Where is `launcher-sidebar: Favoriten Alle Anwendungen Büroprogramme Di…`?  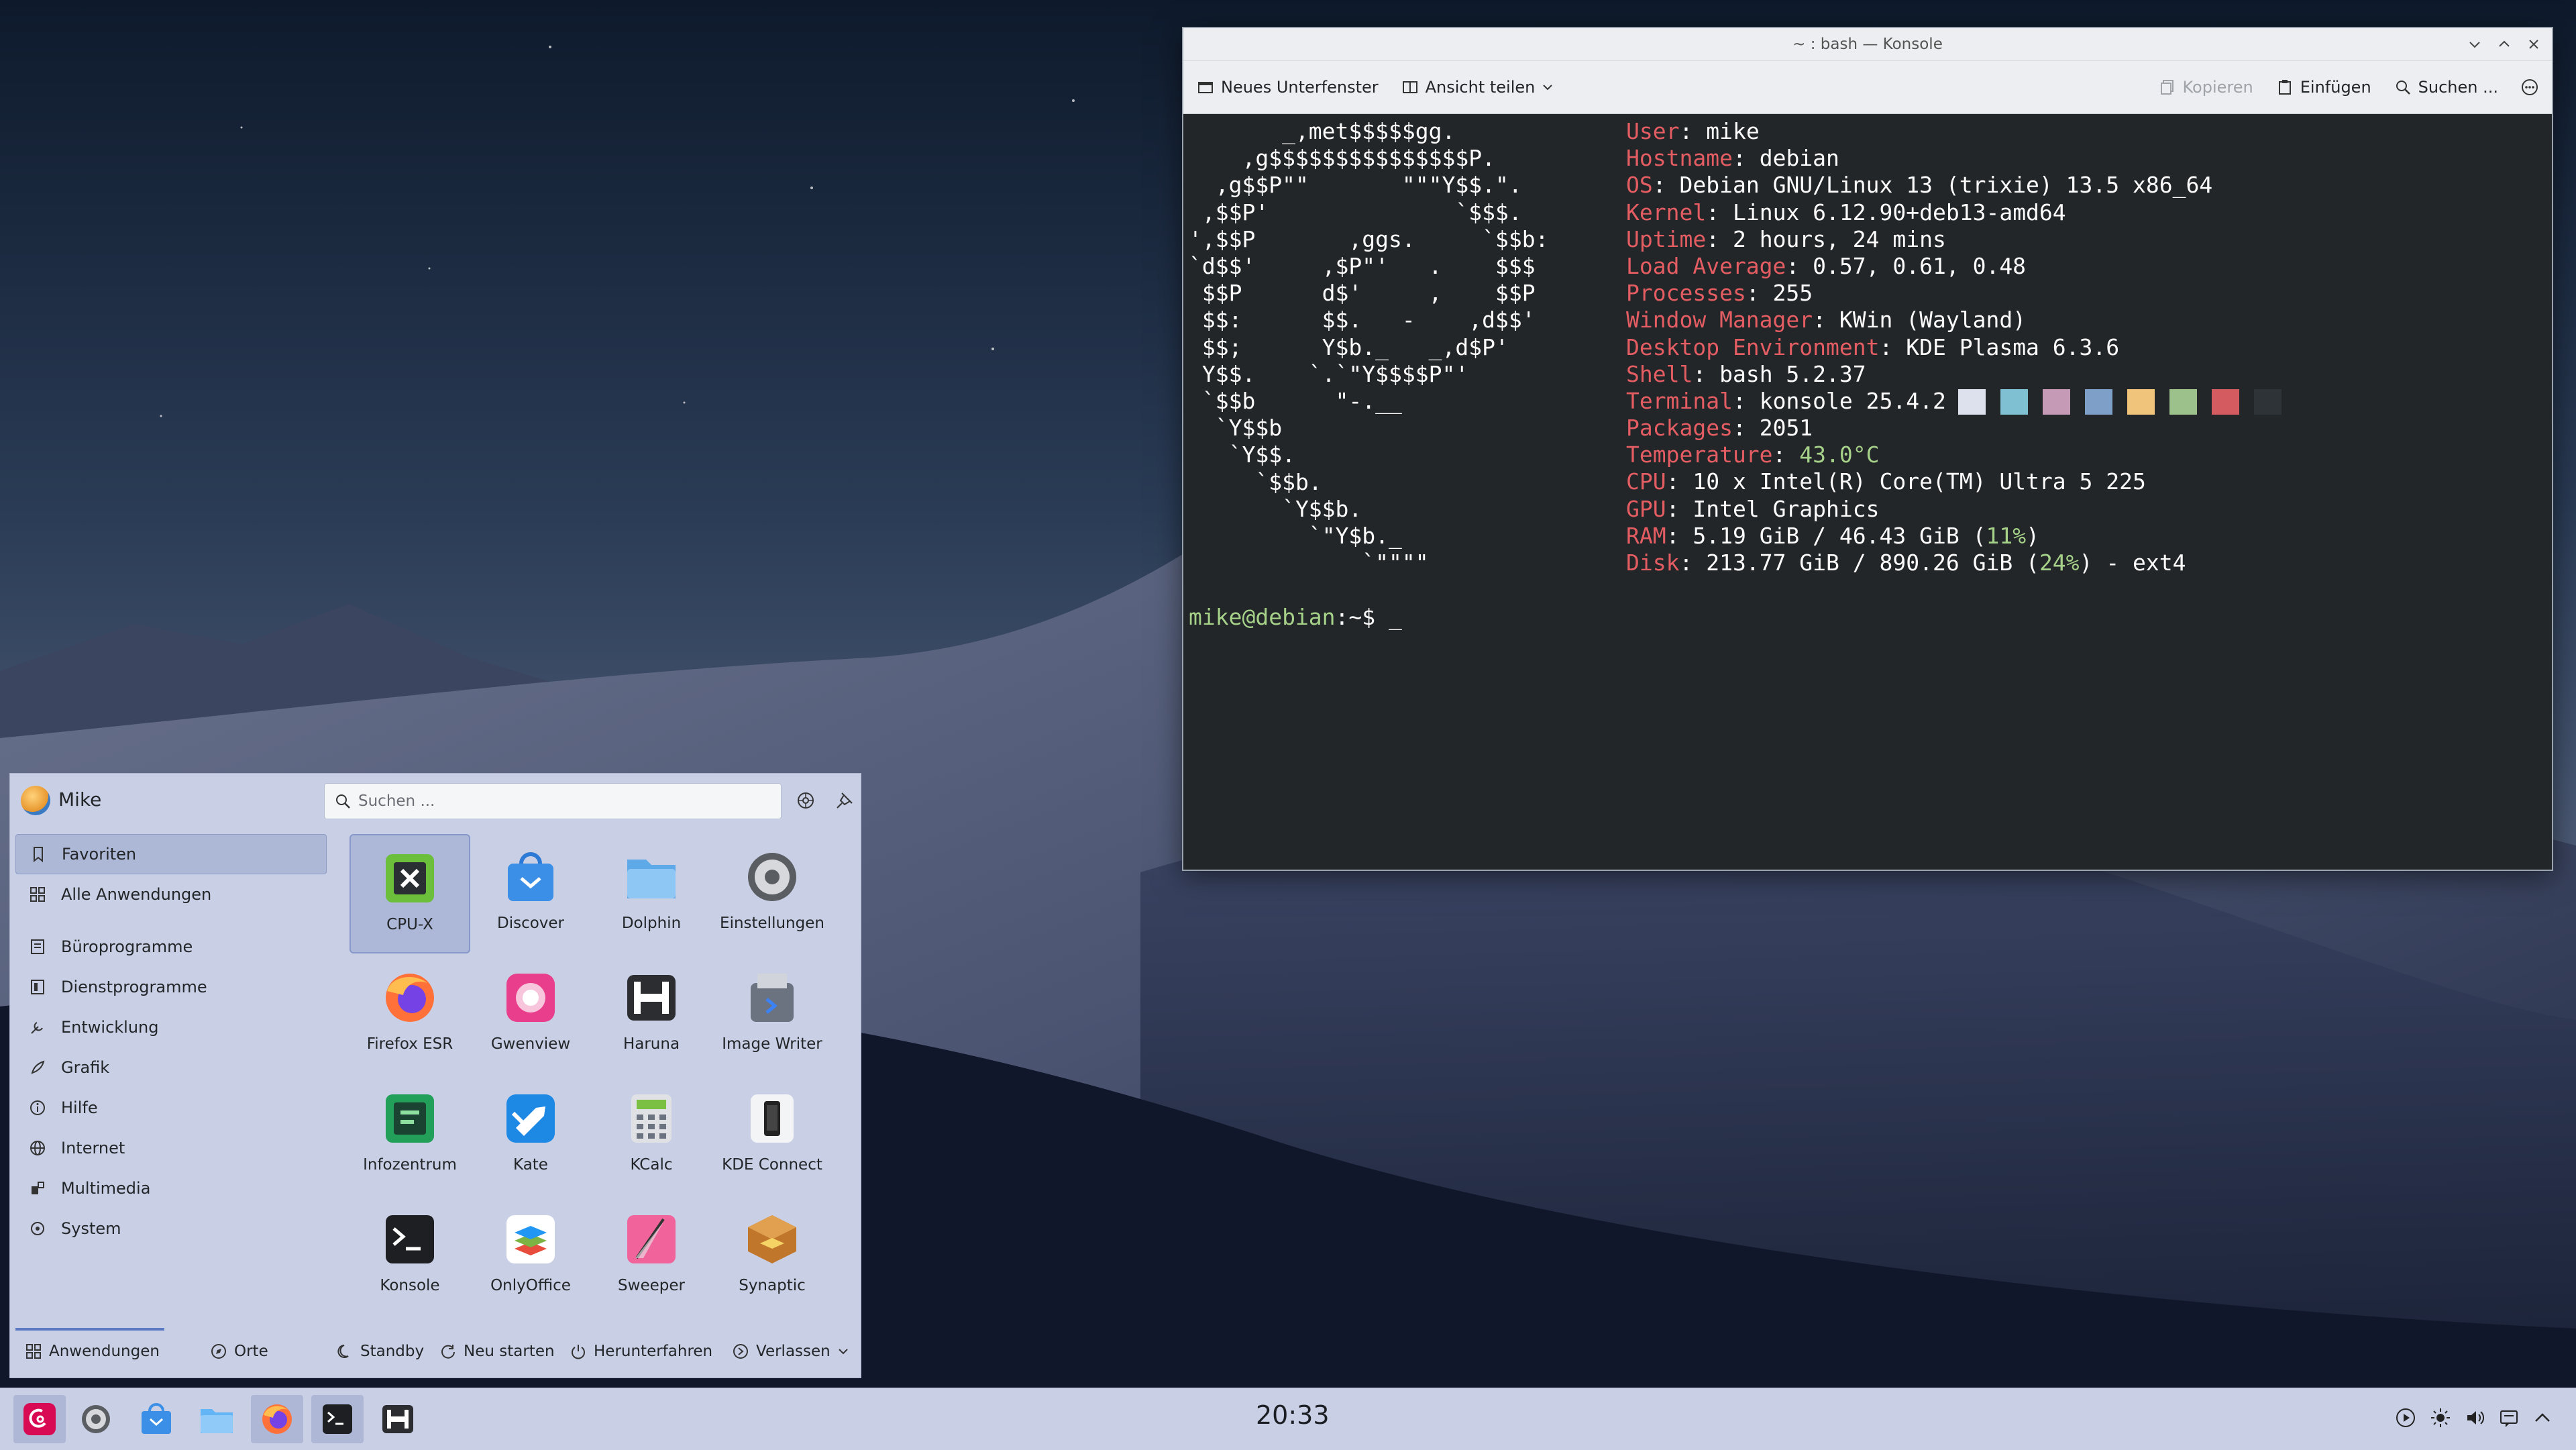
launcher-sidebar: Favoriten Alle Anwendungen Büroprogramme Di… is located at coordinates (171, 1041).